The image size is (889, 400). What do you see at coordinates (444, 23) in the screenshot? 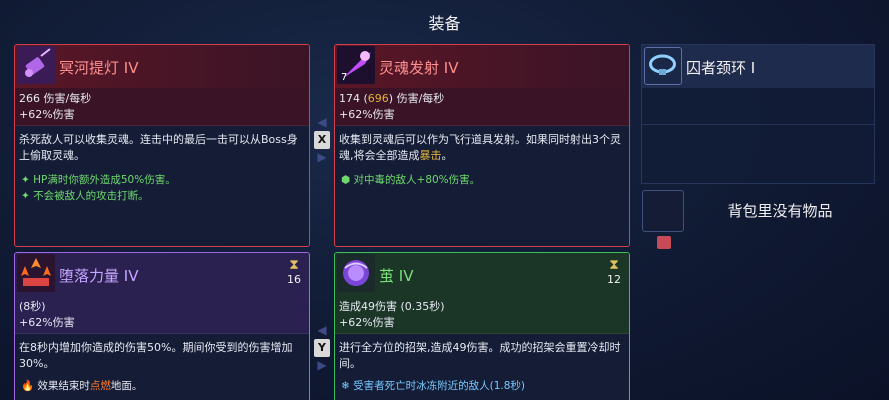
I see `page-title: 装备` at bounding box center [444, 23].